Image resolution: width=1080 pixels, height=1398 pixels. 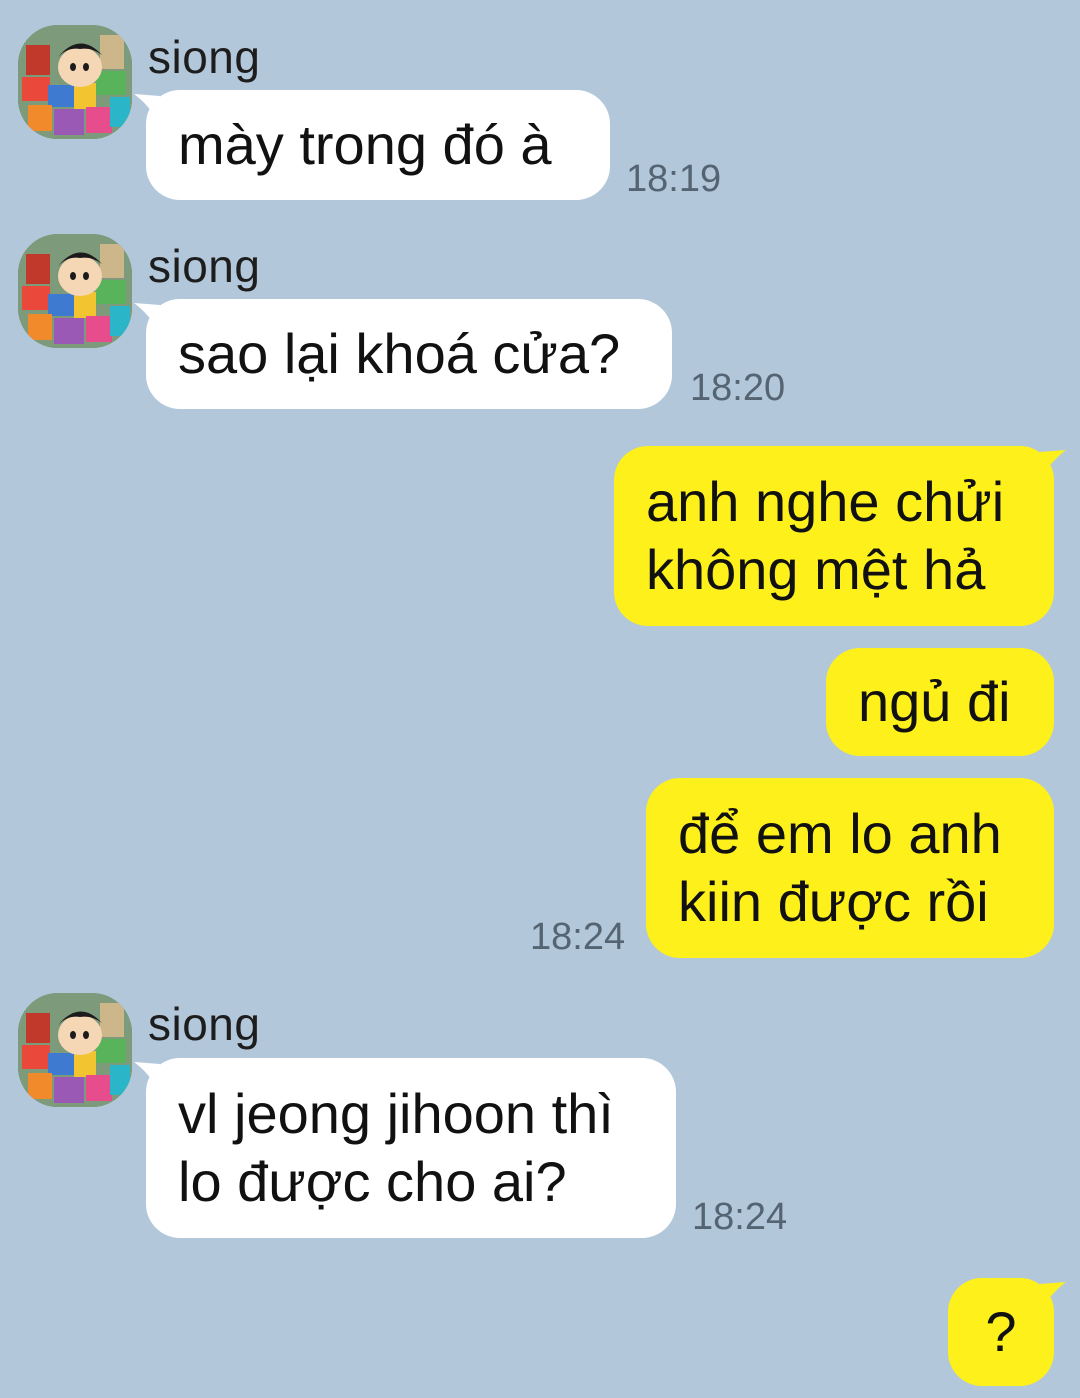 I want to click on message-text: anh nghe chửi, so click(x=825, y=501).